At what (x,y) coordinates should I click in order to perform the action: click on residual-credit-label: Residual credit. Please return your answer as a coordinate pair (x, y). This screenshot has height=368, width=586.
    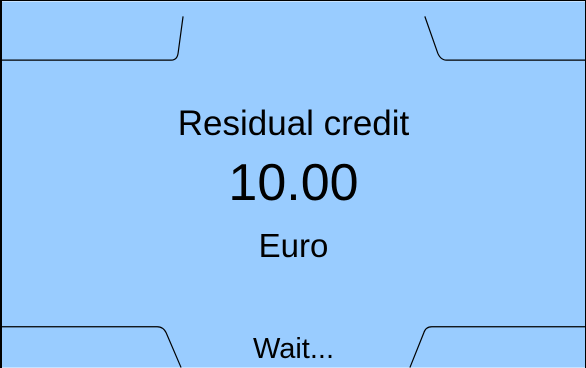
    Looking at the image, I should click on (293, 123).